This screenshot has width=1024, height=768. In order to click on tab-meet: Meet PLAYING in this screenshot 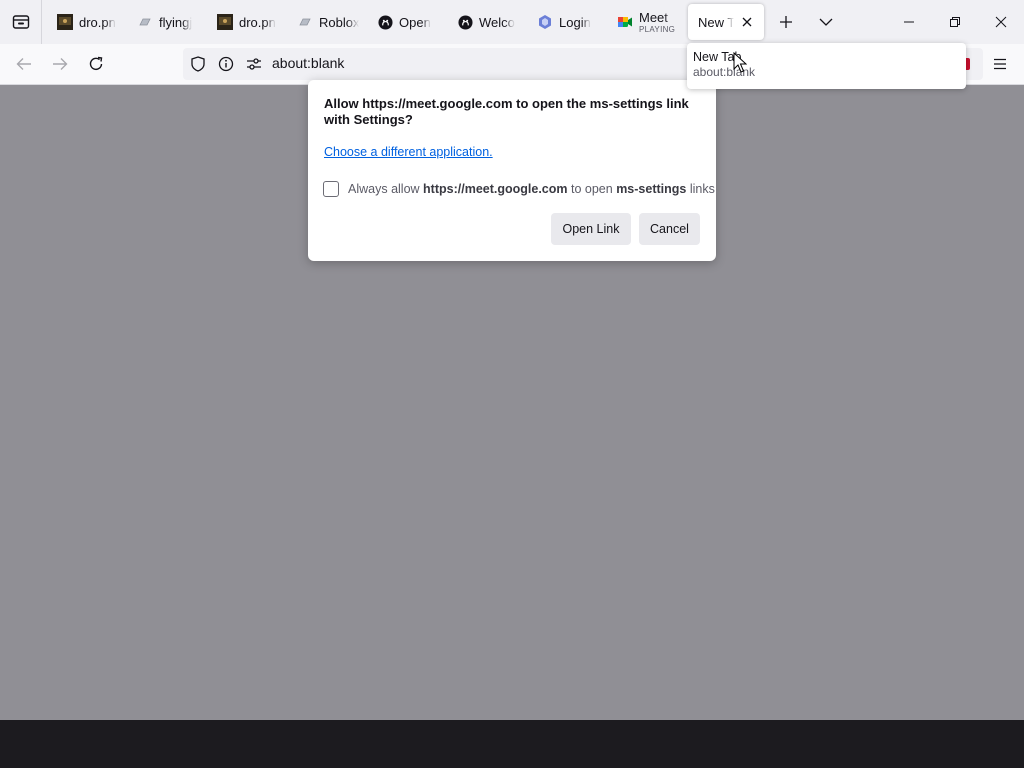, I will do `click(644, 22)`.